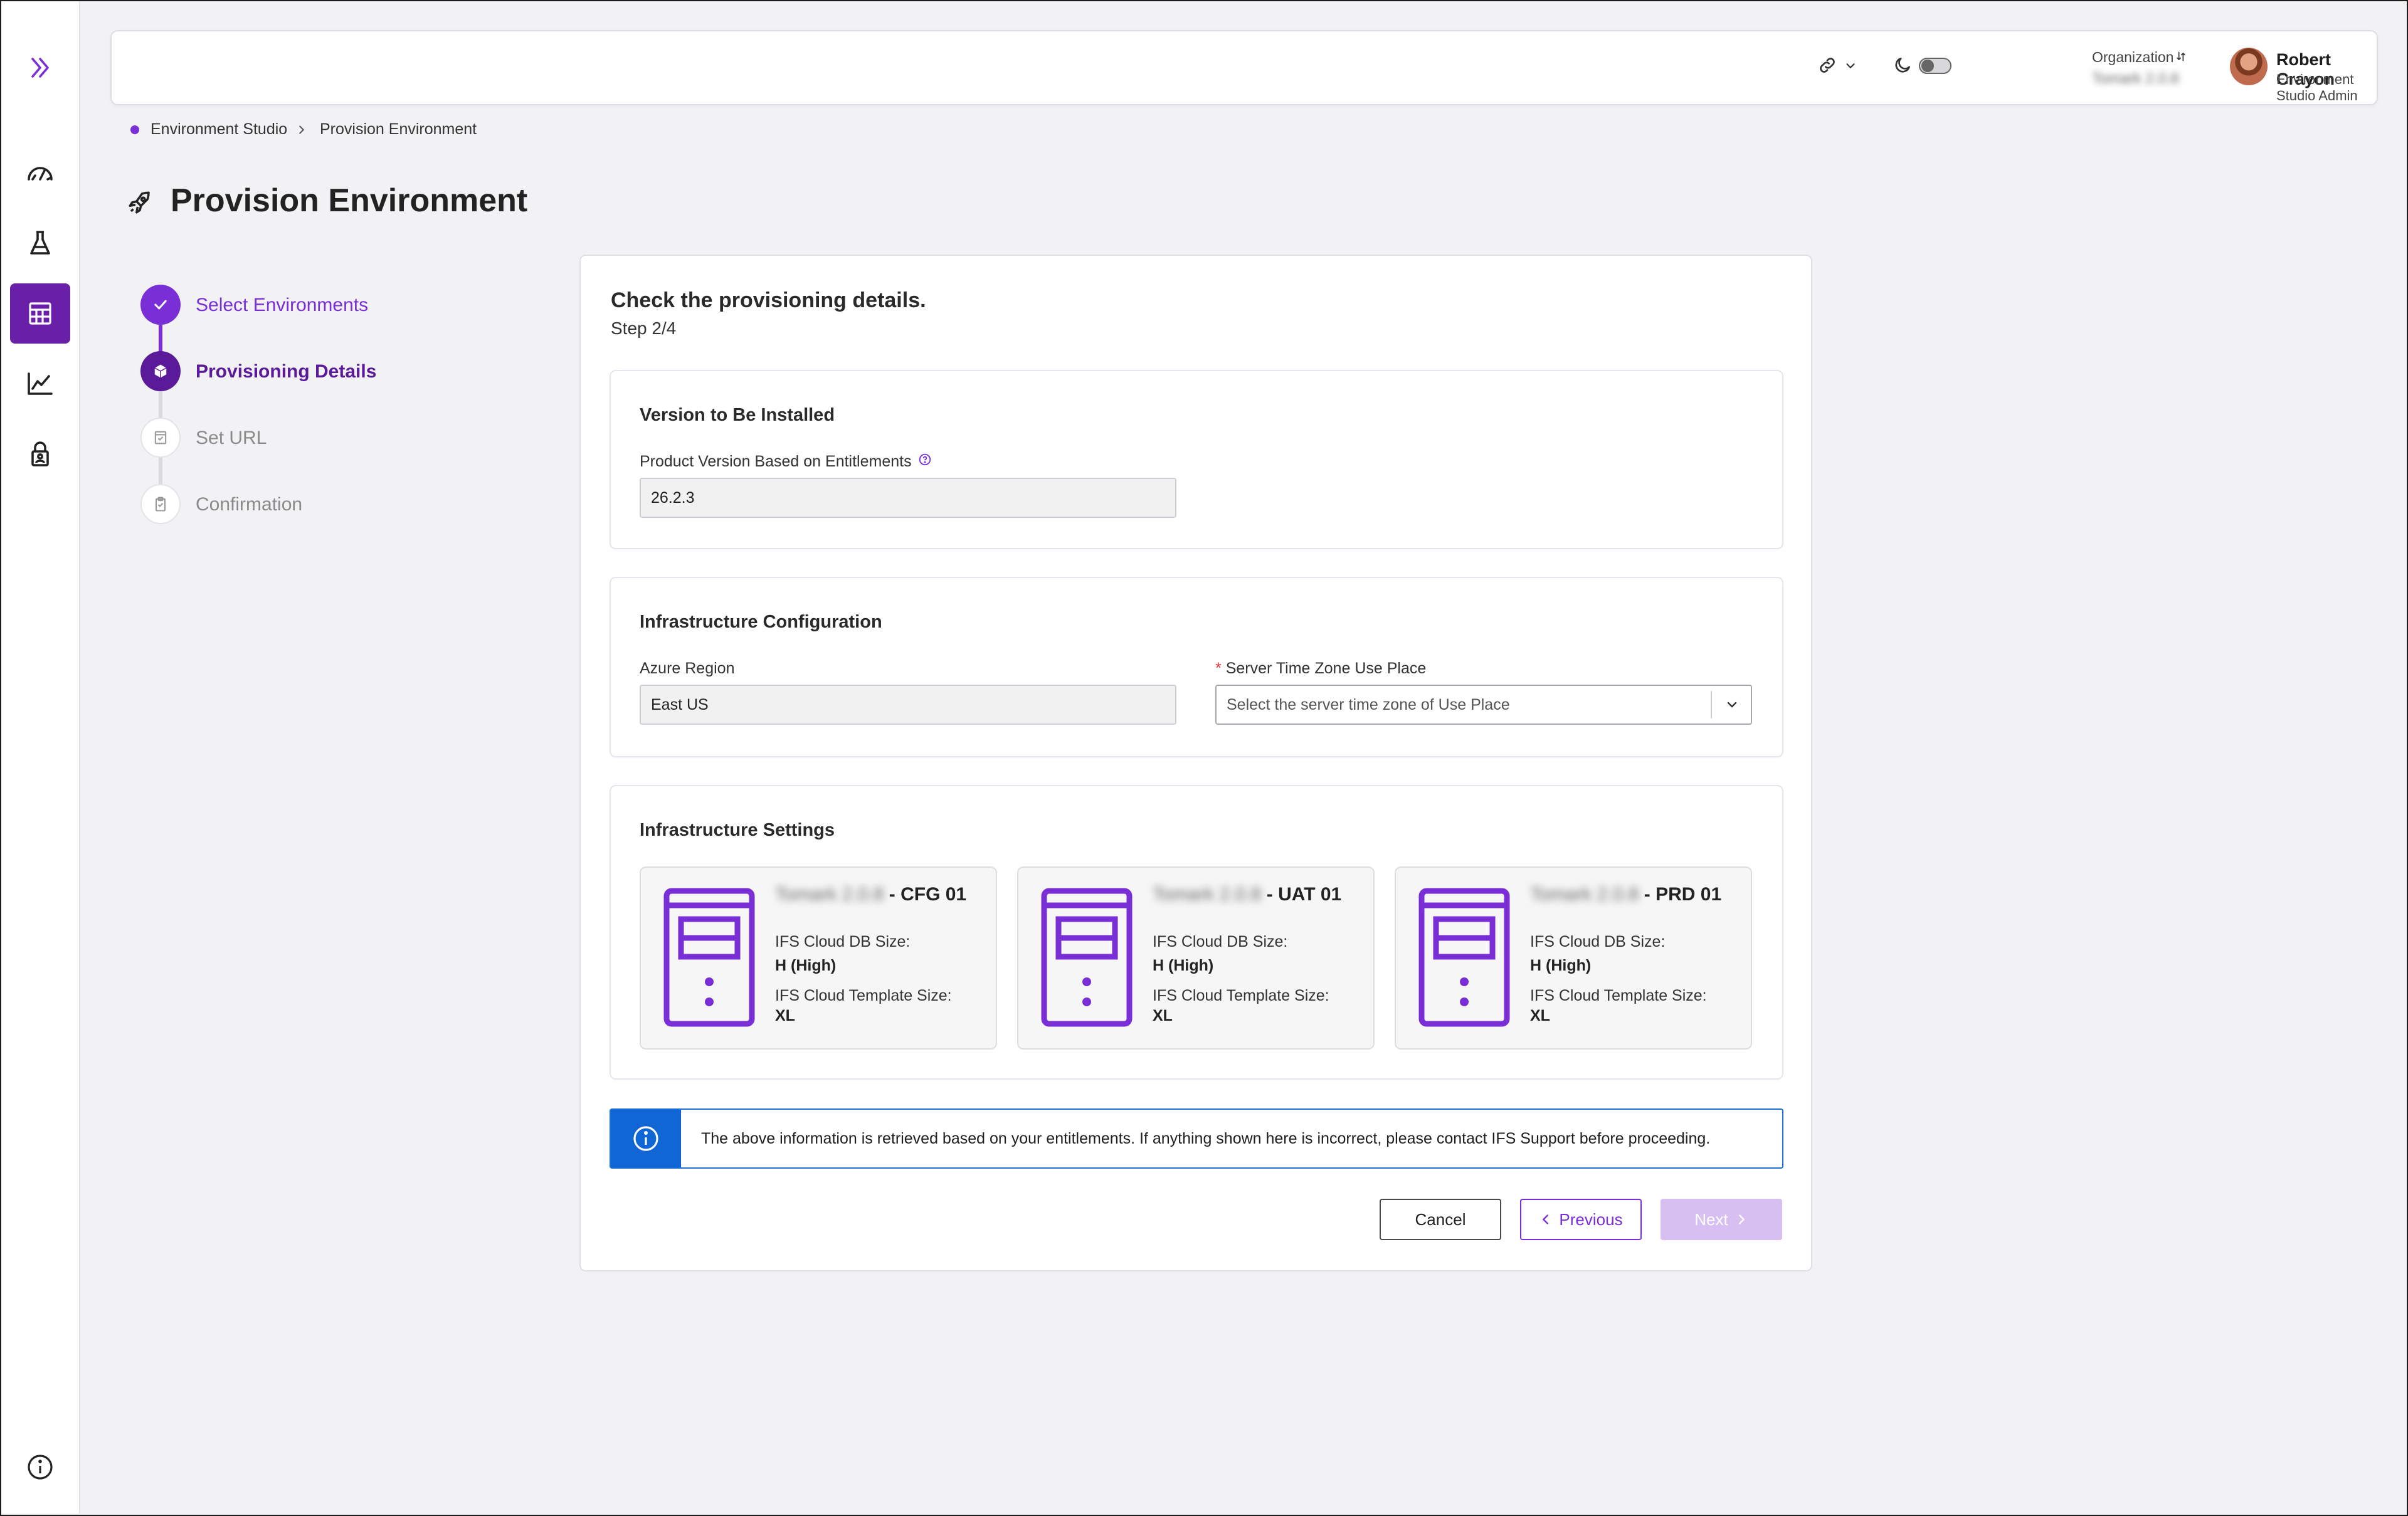 The image size is (2408, 1516). Describe the element at coordinates (398, 129) in the screenshot. I see `breadcrumb-current: Provision Environment` at that location.